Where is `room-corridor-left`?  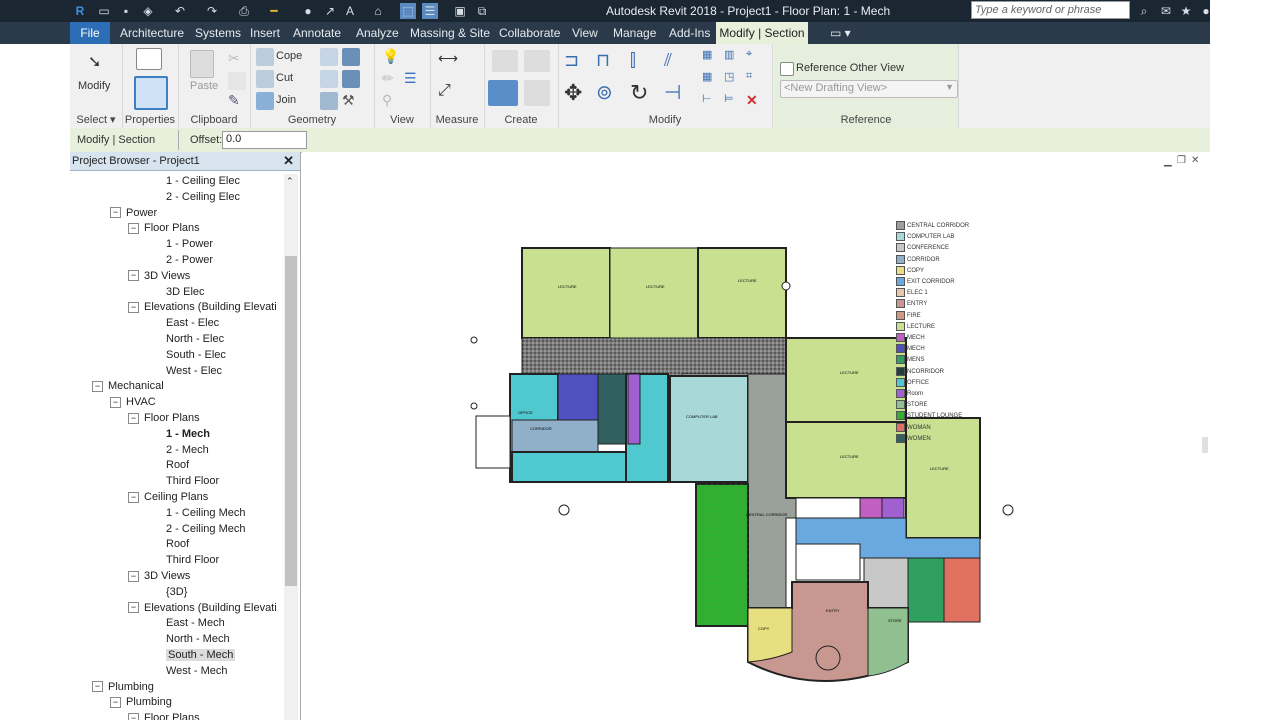
room-corridor-left is located at coordinates (555, 436).